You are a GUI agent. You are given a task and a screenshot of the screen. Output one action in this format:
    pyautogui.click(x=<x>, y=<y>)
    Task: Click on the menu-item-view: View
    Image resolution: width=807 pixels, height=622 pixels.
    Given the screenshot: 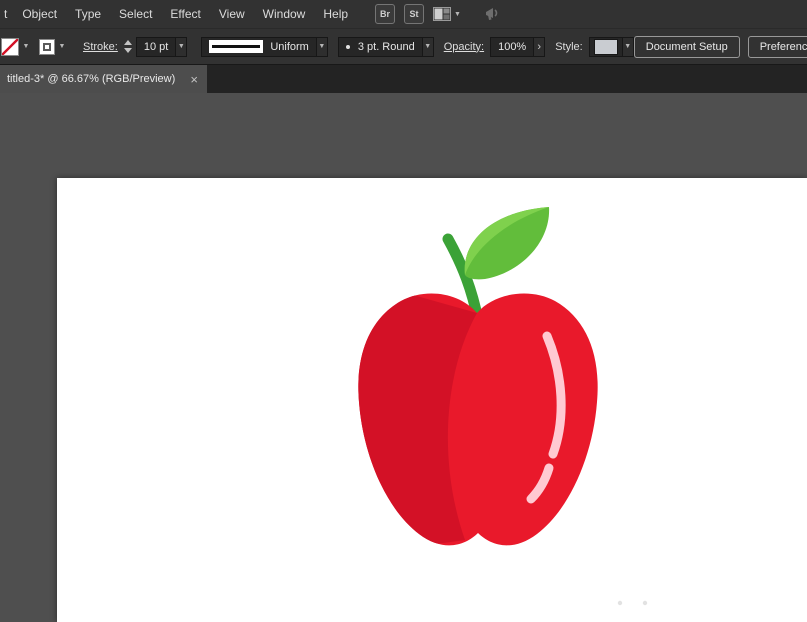 What is the action you would take?
    pyautogui.click(x=232, y=14)
    